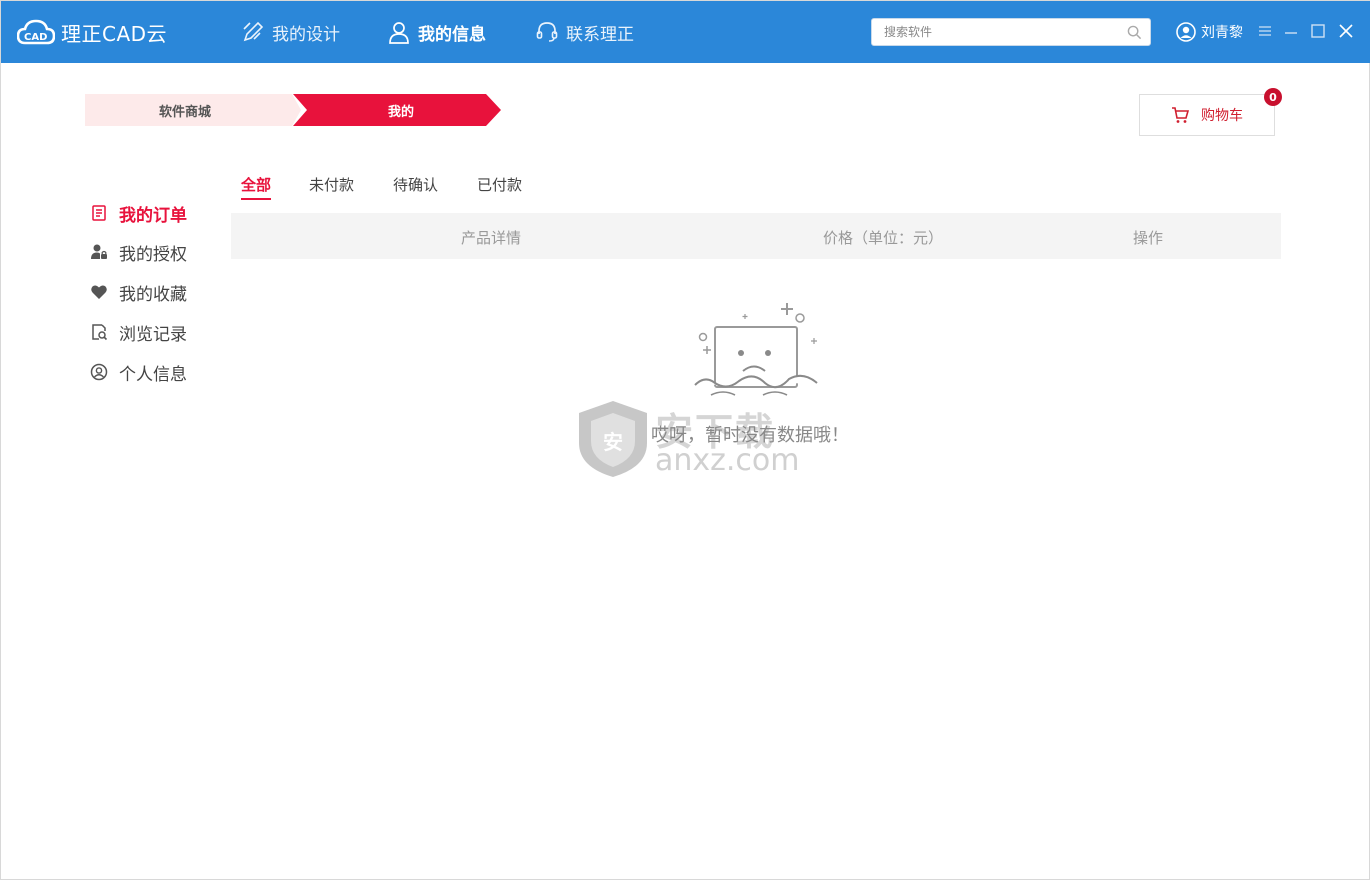 This screenshot has height=880, width=1370. I want to click on sidebar-item-license: 我的授权, so click(138, 252).